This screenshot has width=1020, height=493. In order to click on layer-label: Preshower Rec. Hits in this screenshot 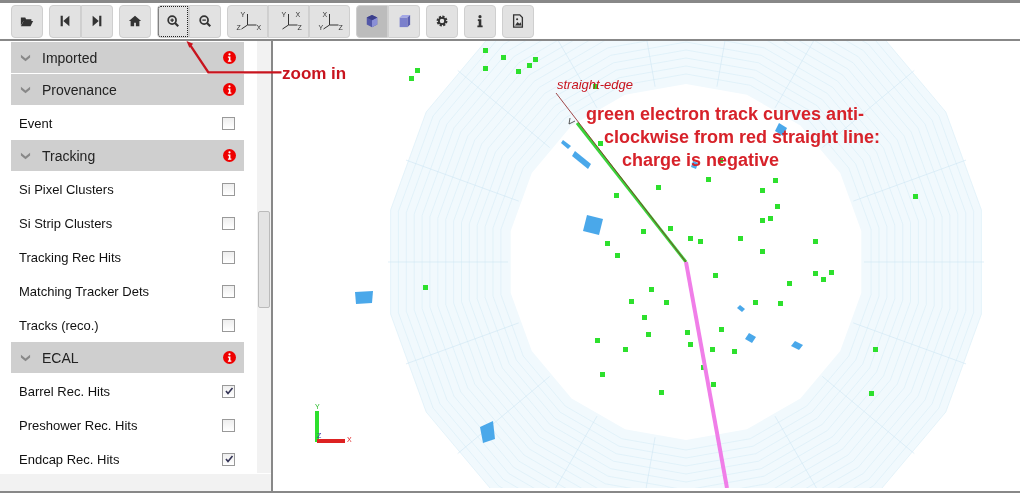, I will do `click(79, 425)`.